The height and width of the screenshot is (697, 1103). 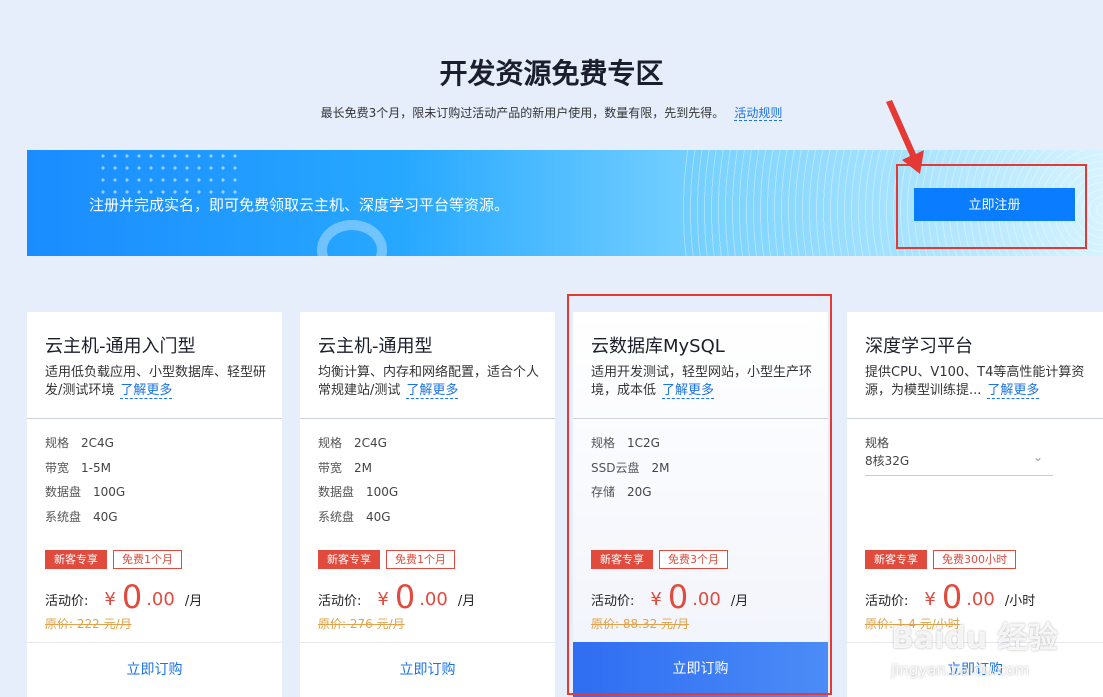 What do you see at coordinates (704, 382) in the screenshot?
I see `card-description: 适用开发测试，轻型网站，小型生产环境，成本低 了解更多` at bounding box center [704, 382].